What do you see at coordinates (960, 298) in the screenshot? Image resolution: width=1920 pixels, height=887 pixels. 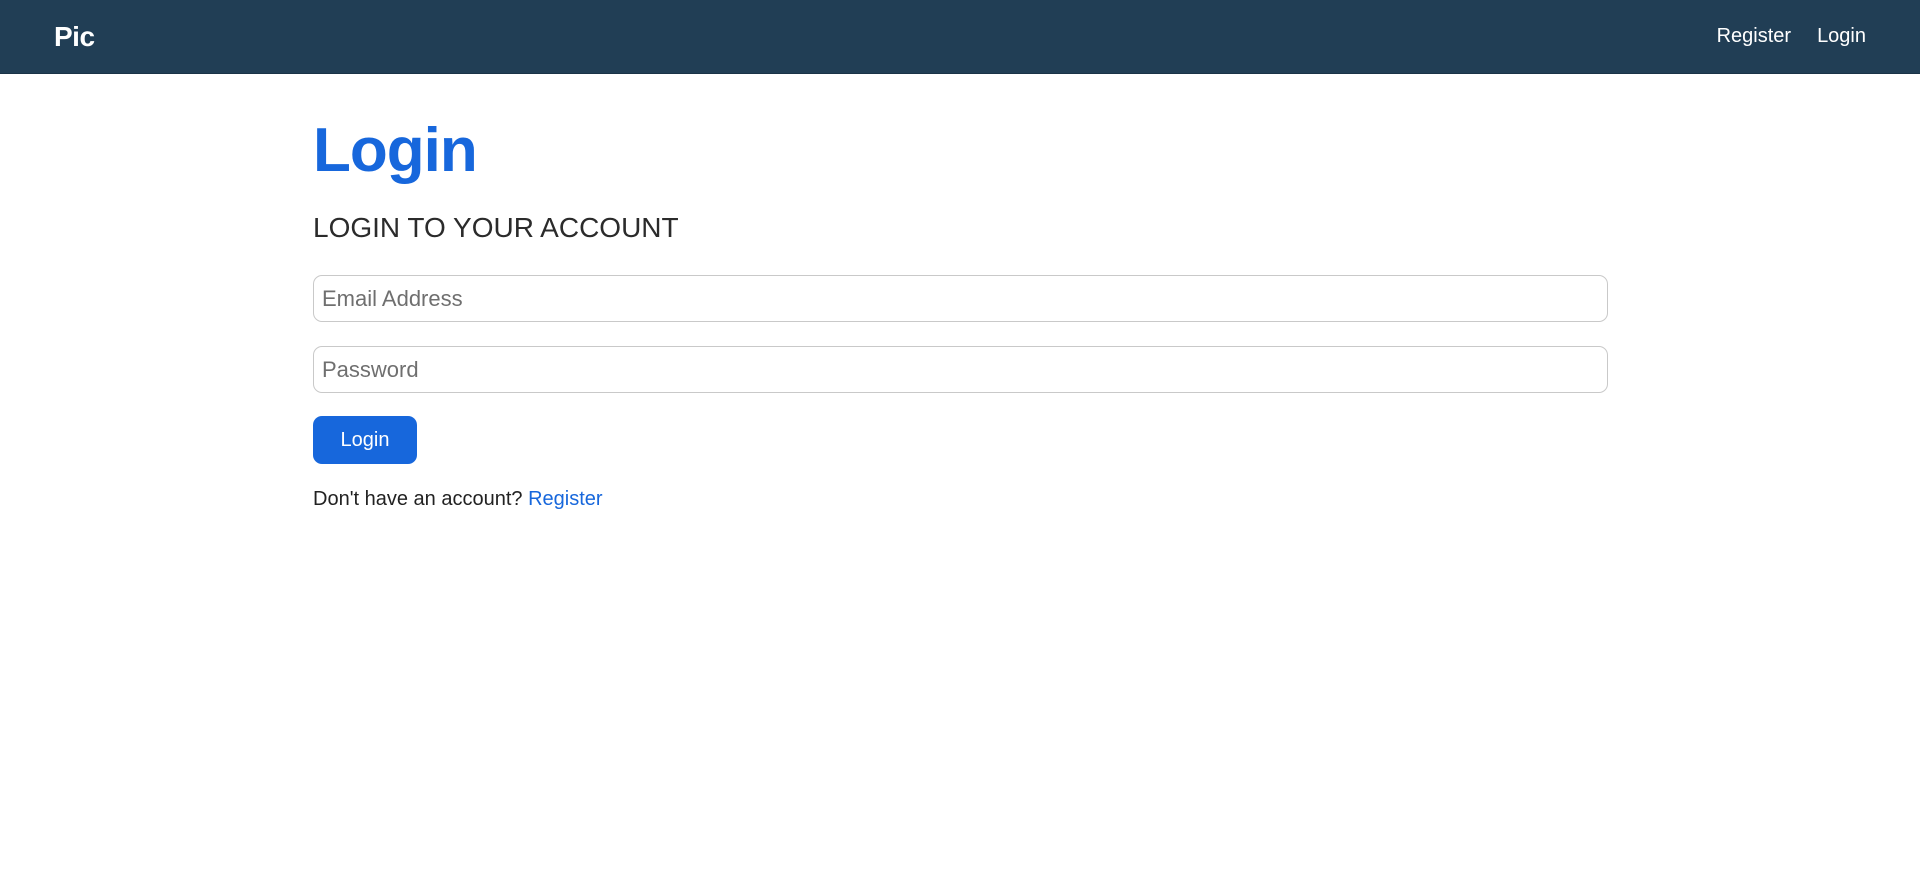 I see `email-field` at bounding box center [960, 298].